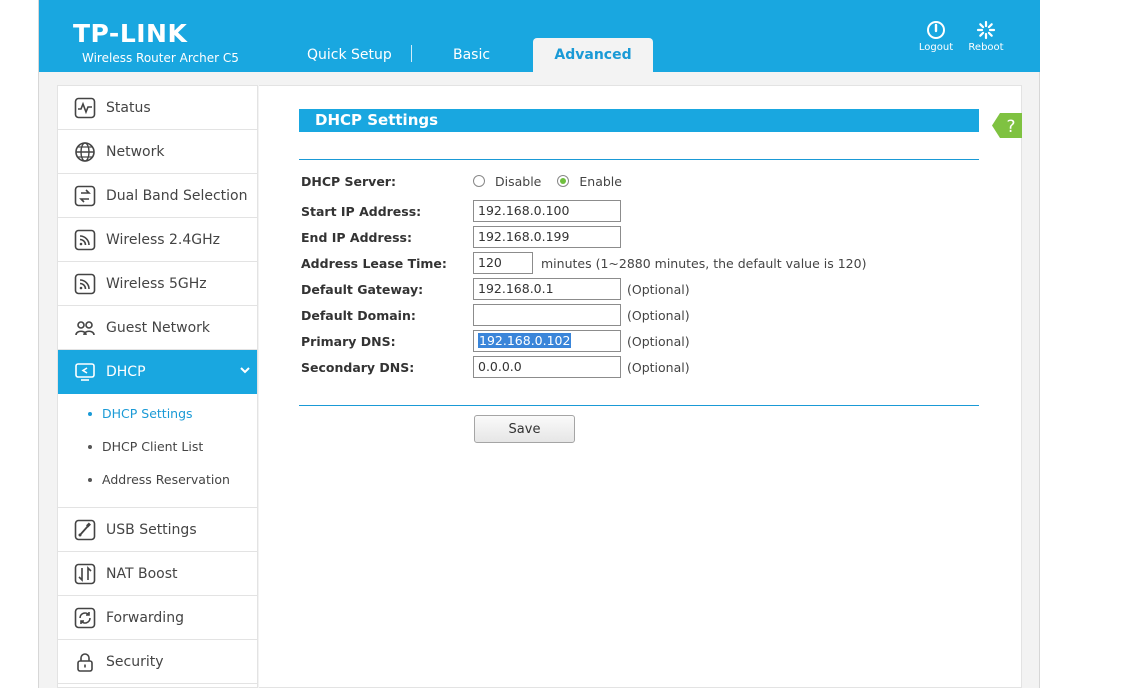 Image resolution: width=1123 pixels, height=688 pixels. What do you see at coordinates (135, 661) in the screenshot?
I see `sidebar-item-label: Security` at bounding box center [135, 661].